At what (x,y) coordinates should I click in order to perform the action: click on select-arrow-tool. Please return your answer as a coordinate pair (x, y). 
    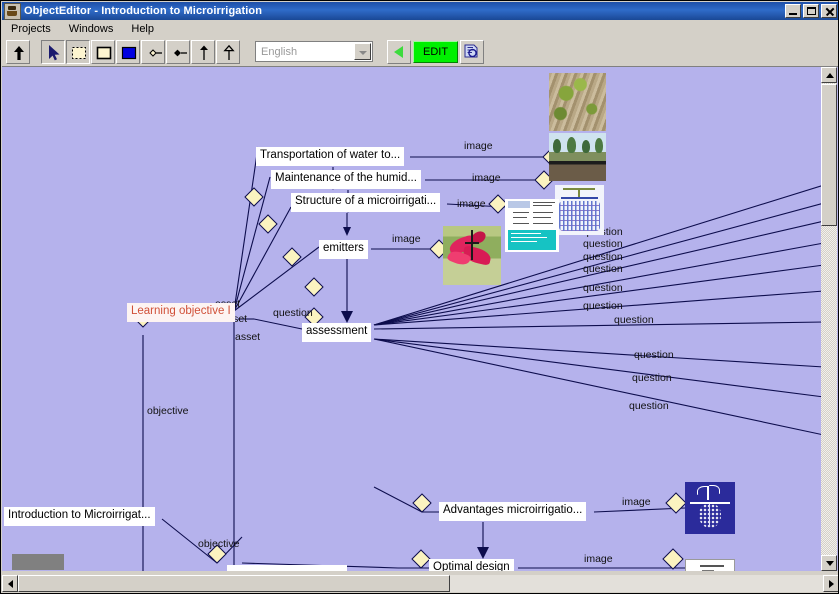
    Looking at the image, I should click on (53, 51).